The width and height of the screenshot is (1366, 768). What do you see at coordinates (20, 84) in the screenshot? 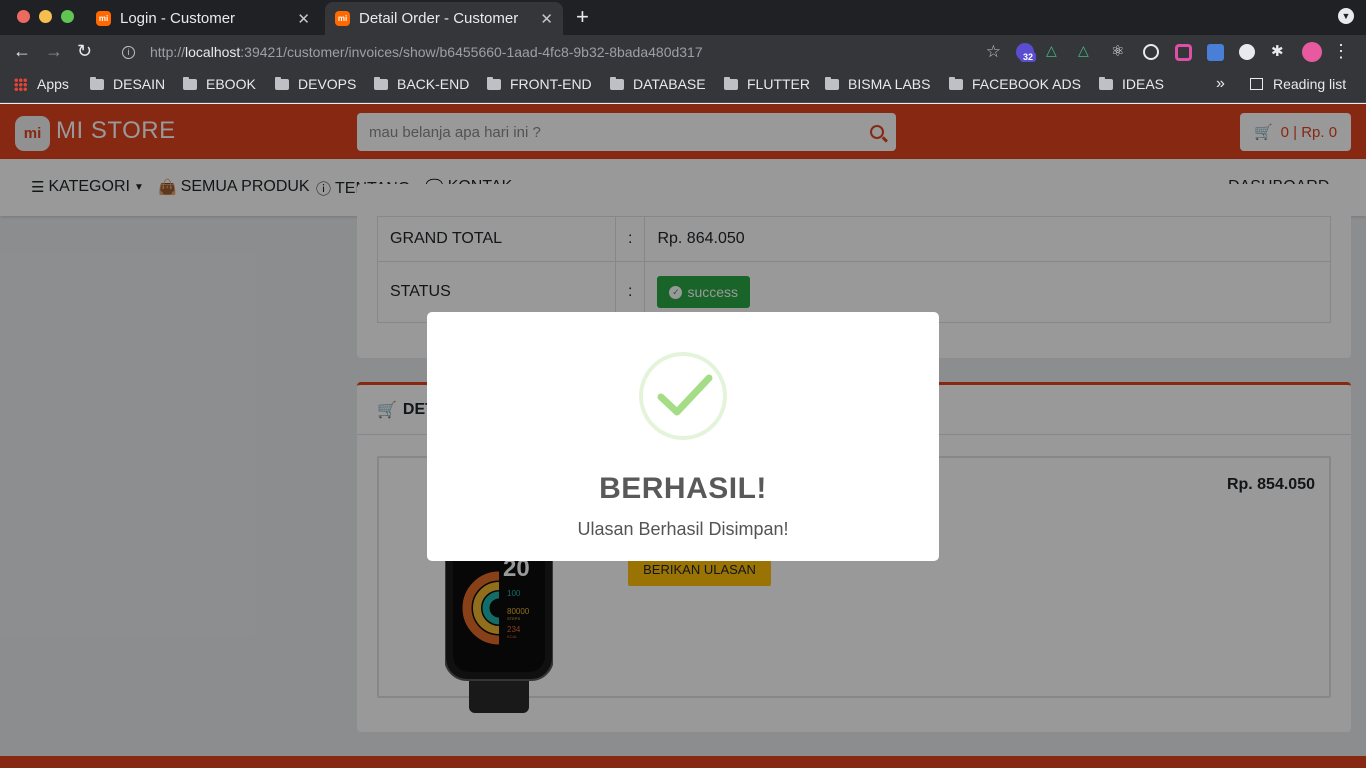
I see `apps-grid-icon` at bounding box center [20, 84].